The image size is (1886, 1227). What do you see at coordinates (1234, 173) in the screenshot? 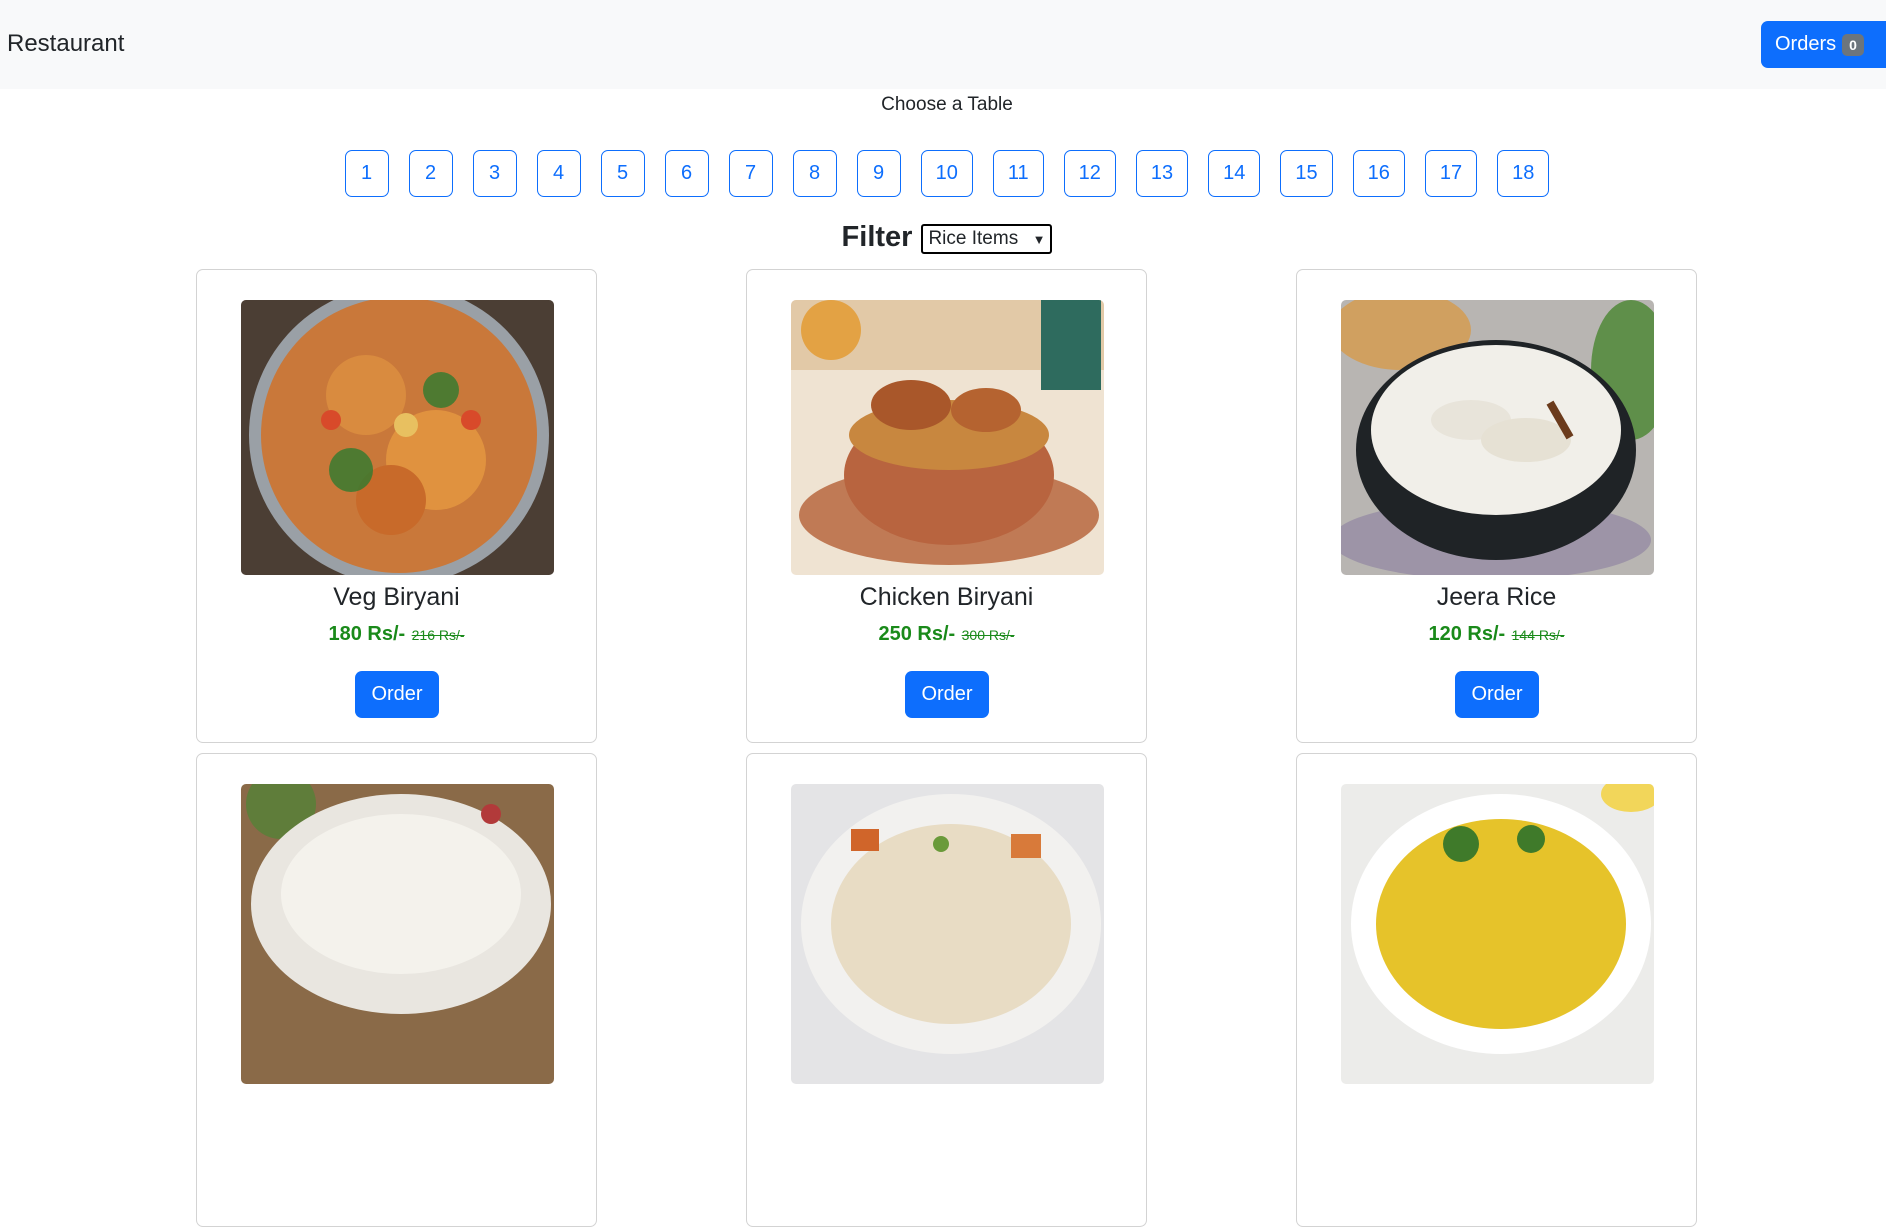
I see `table-button-14: 14` at bounding box center [1234, 173].